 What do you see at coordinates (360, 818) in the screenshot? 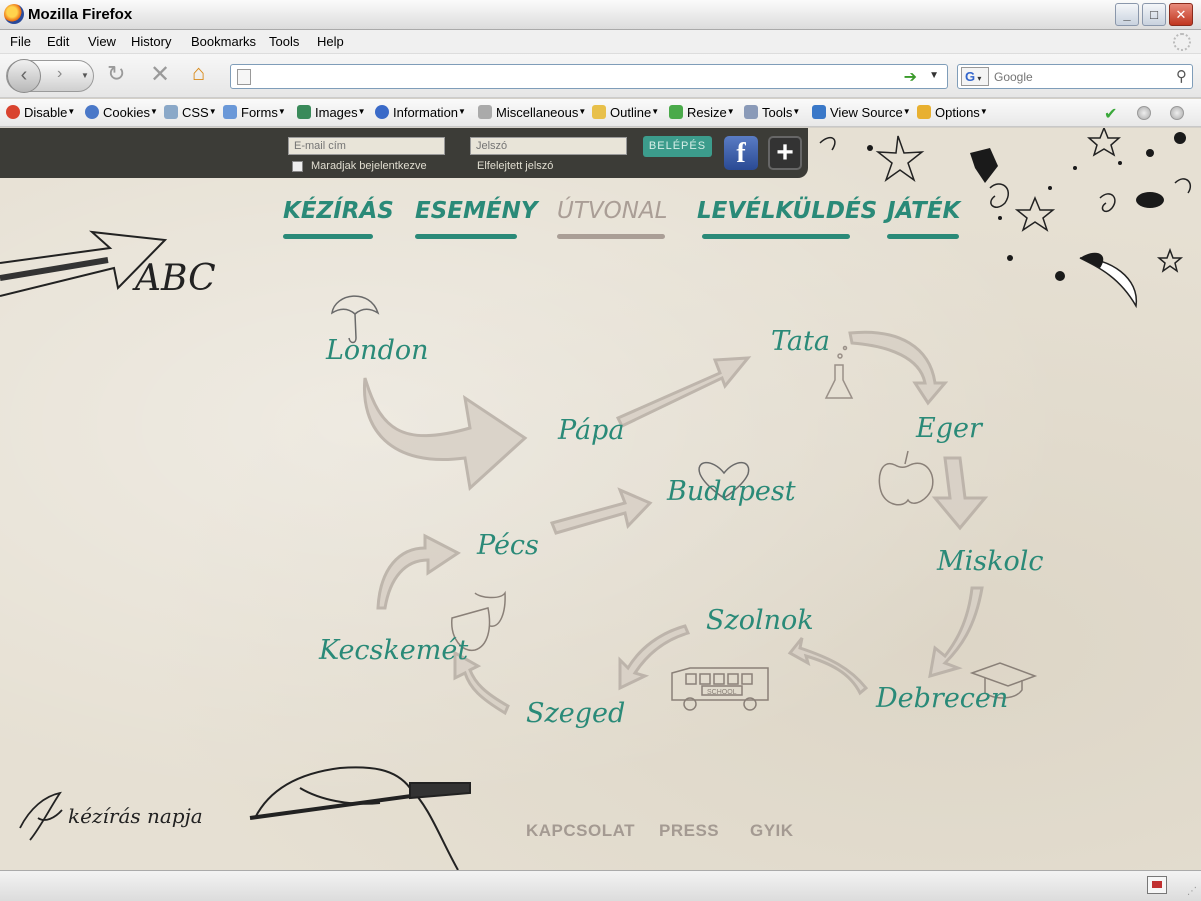
I see `hand-with-pen-icon` at bounding box center [360, 818].